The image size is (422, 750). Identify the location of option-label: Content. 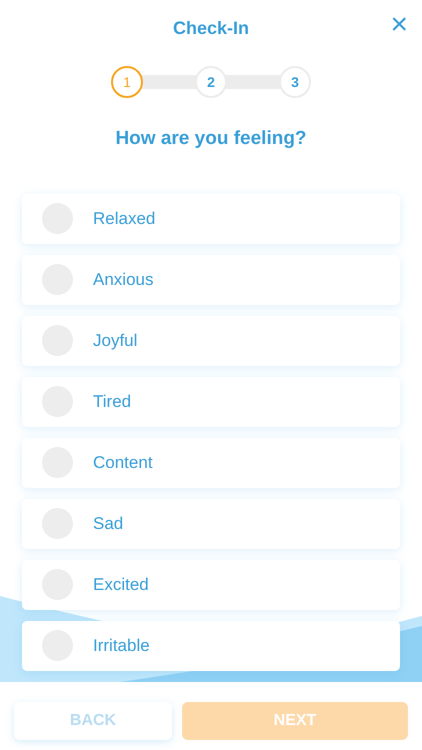
(123, 463).